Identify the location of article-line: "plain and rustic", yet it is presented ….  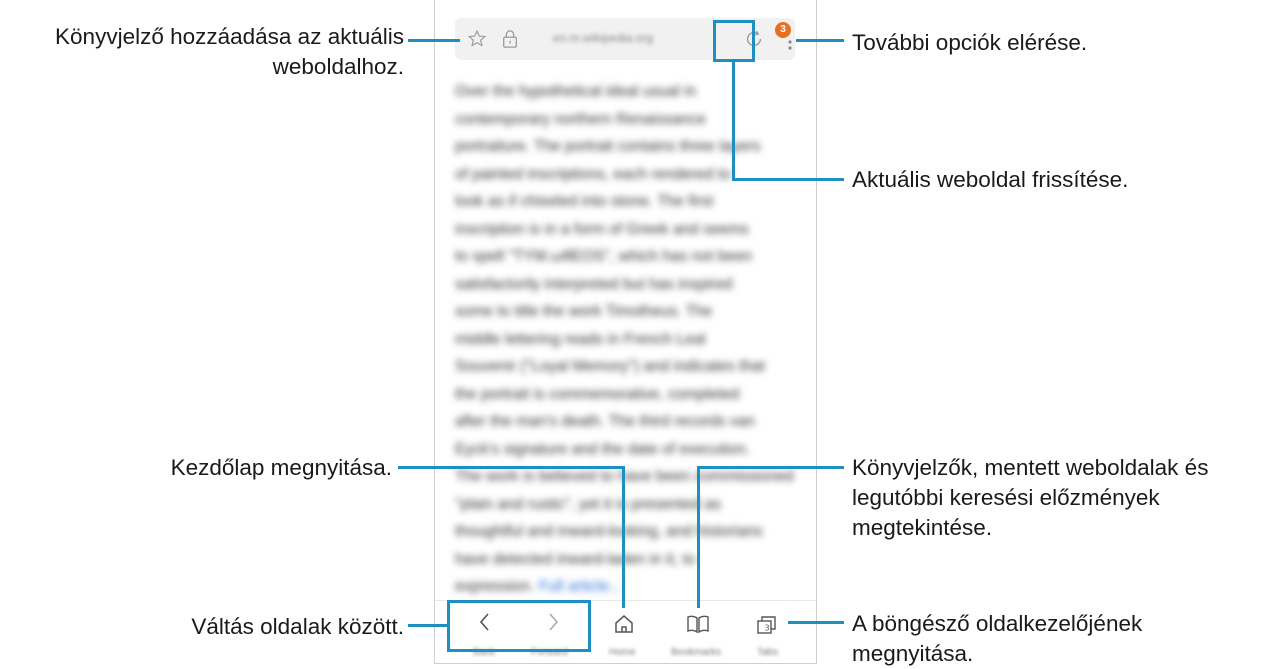
(588, 504).